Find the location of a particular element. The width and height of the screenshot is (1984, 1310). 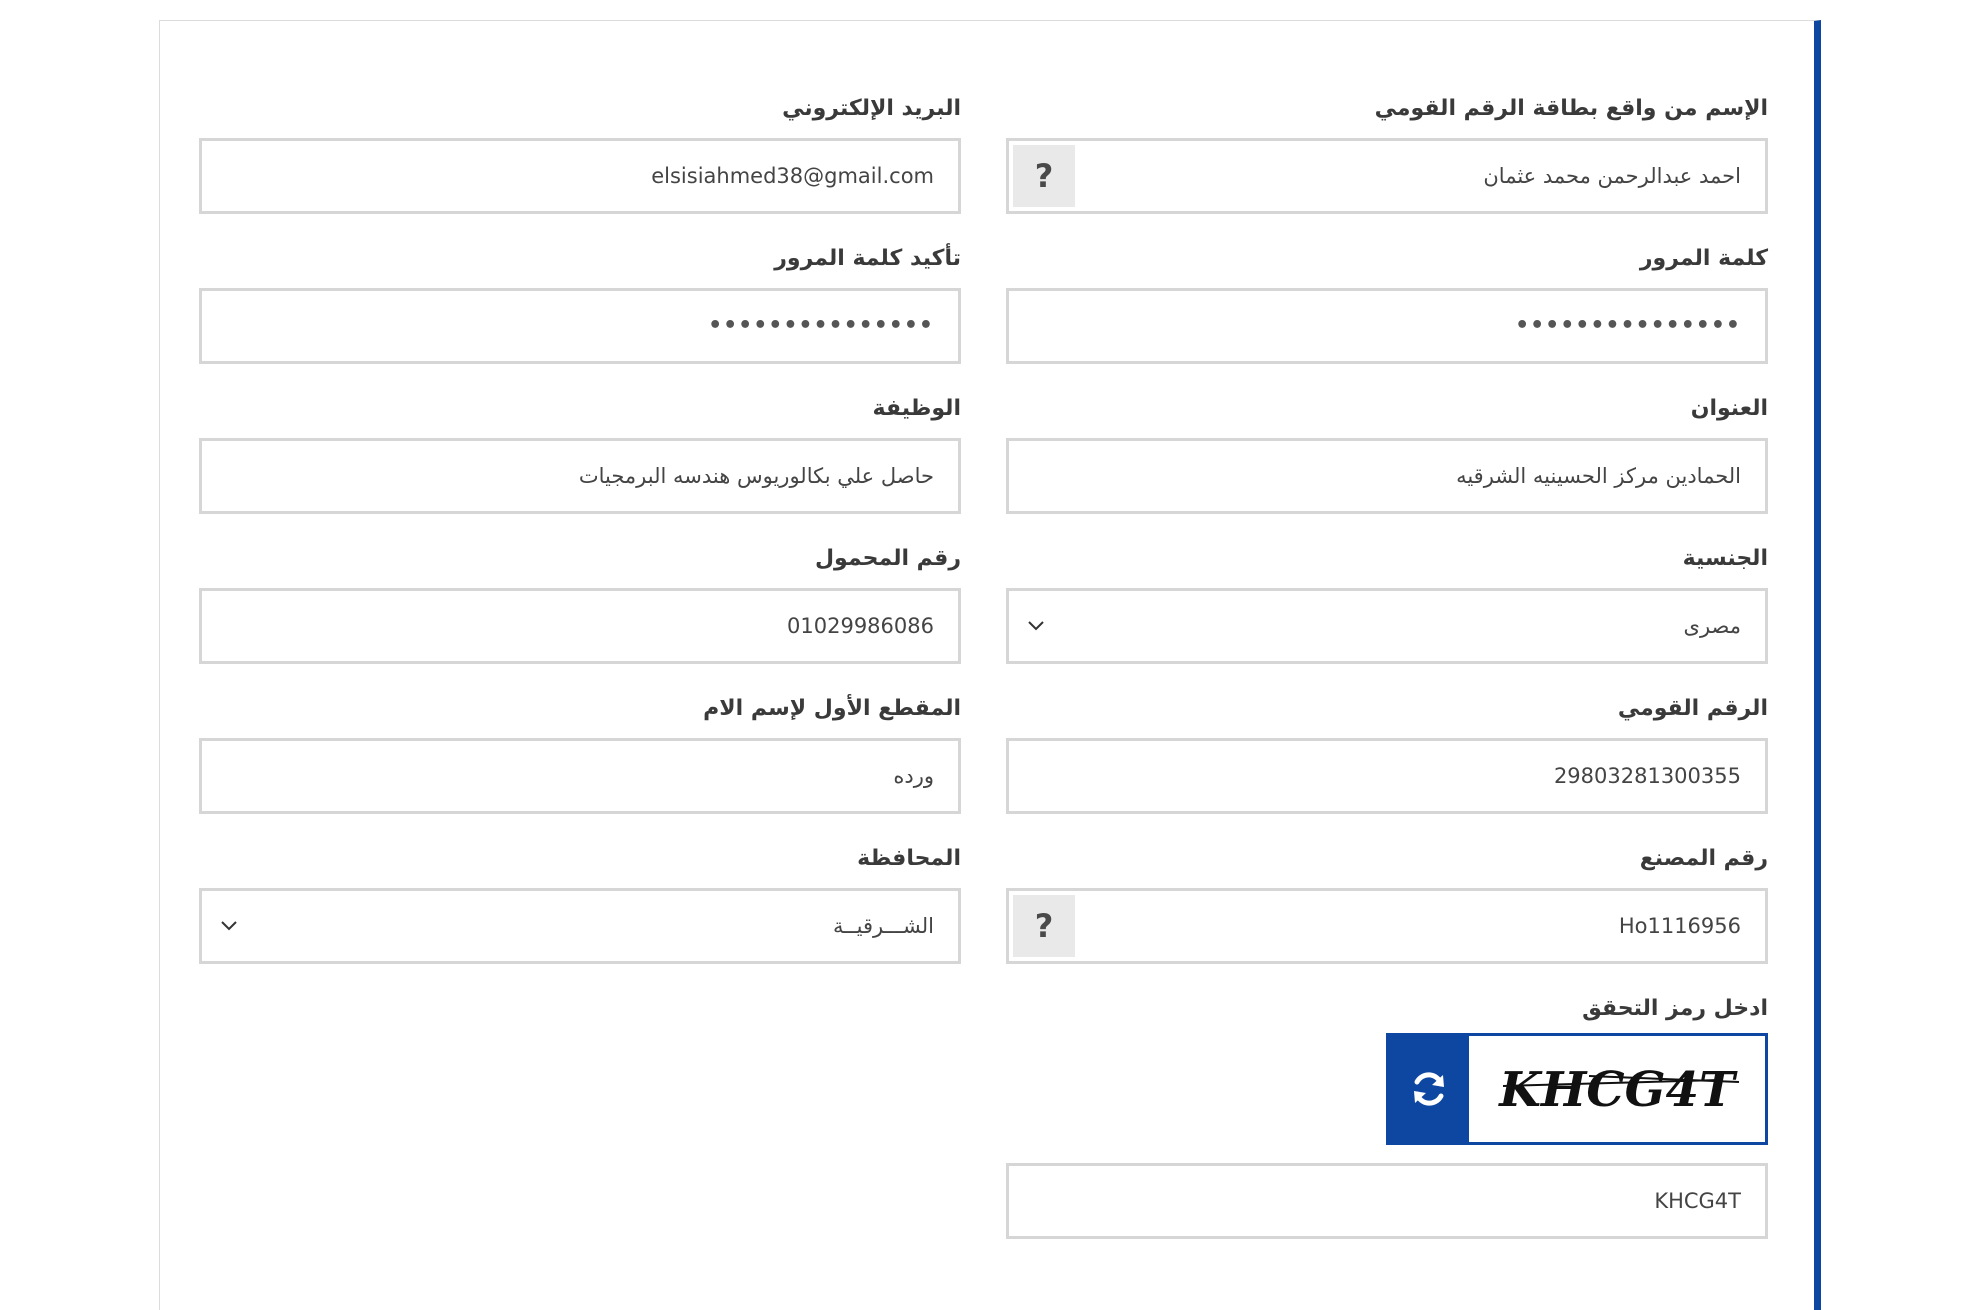

captcha-label: ادخل رمز التحقق is located at coordinates (1675, 1008).